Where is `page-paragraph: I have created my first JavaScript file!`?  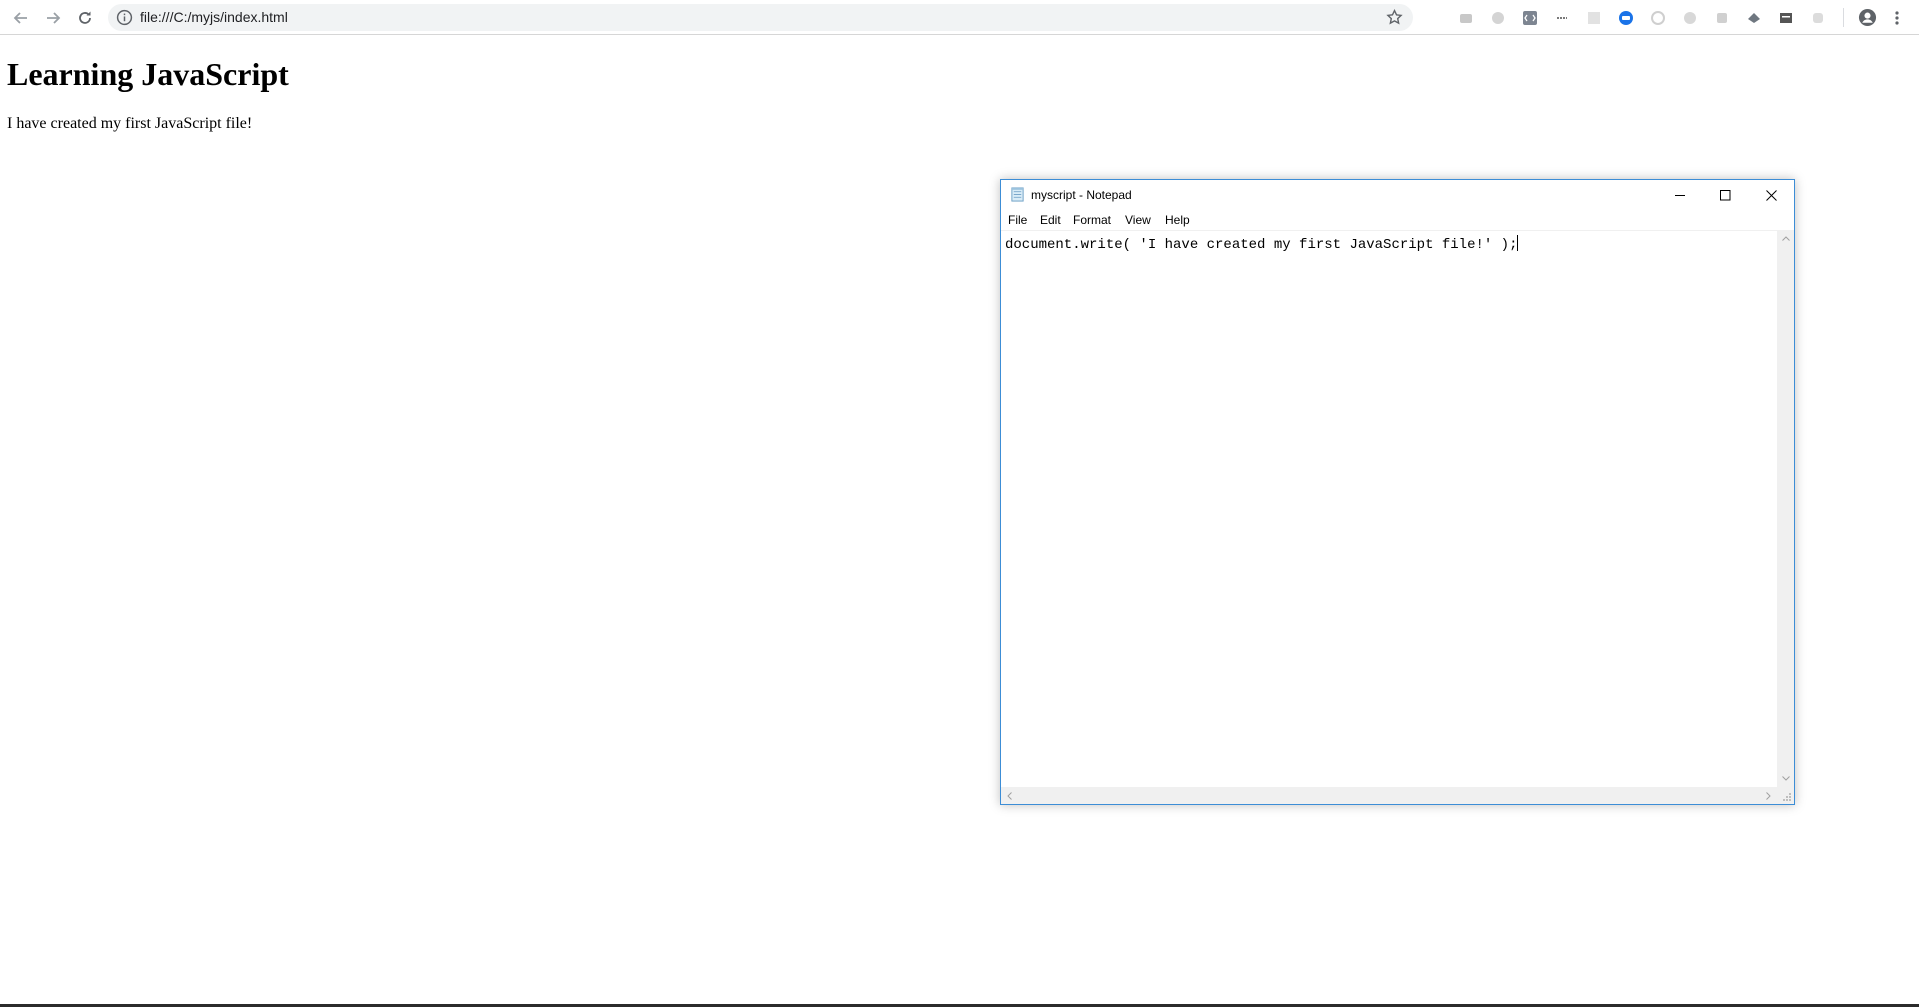
page-paragraph: I have created my first JavaScript file! is located at coordinates (130, 123).